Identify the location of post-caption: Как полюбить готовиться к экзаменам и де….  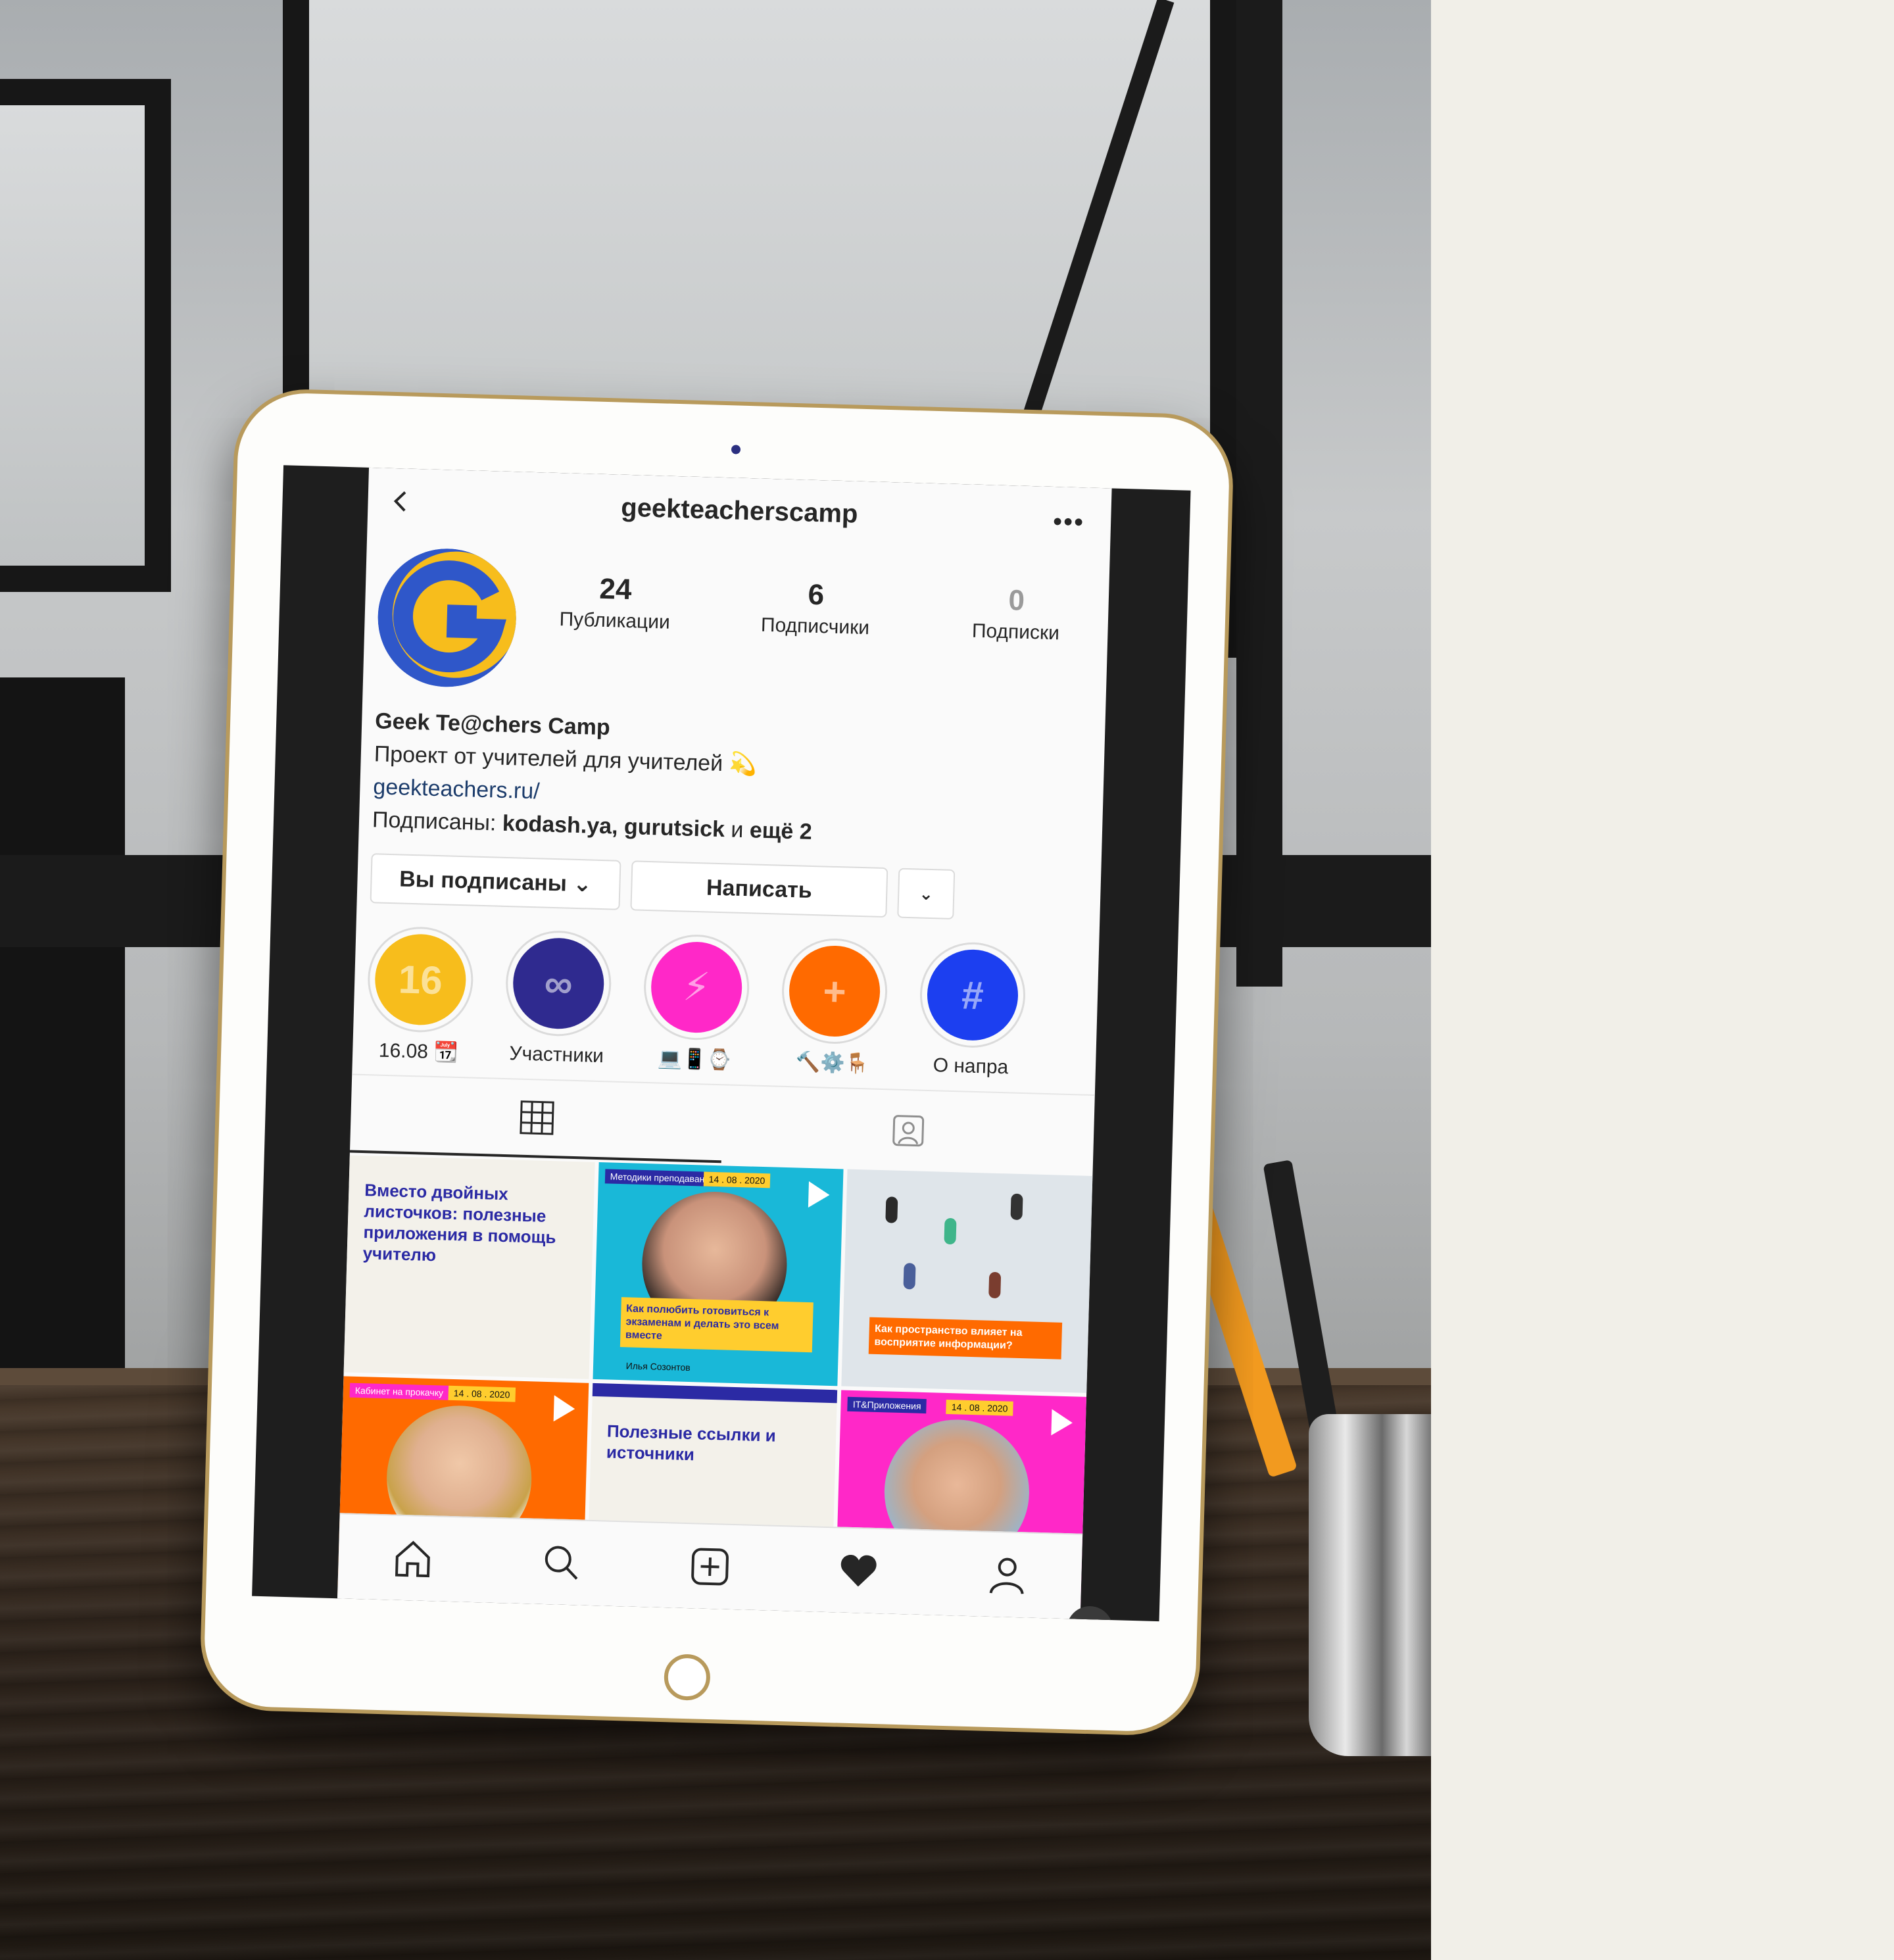
(716, 1325).